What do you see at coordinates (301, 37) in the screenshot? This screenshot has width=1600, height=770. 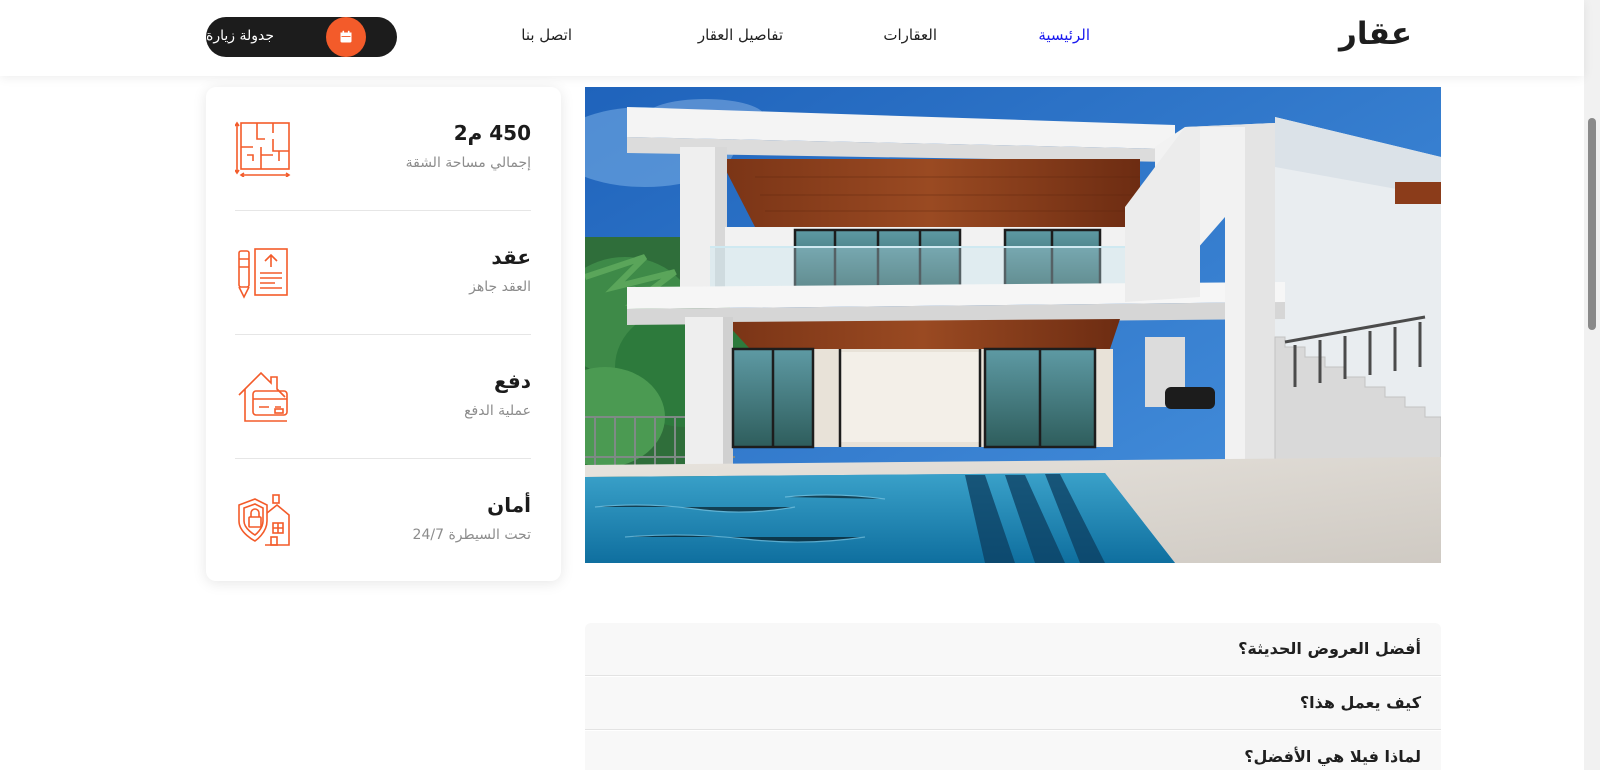 I see `schedule-visit-button: جدولة زيارة` at bounding box center [301, 37].